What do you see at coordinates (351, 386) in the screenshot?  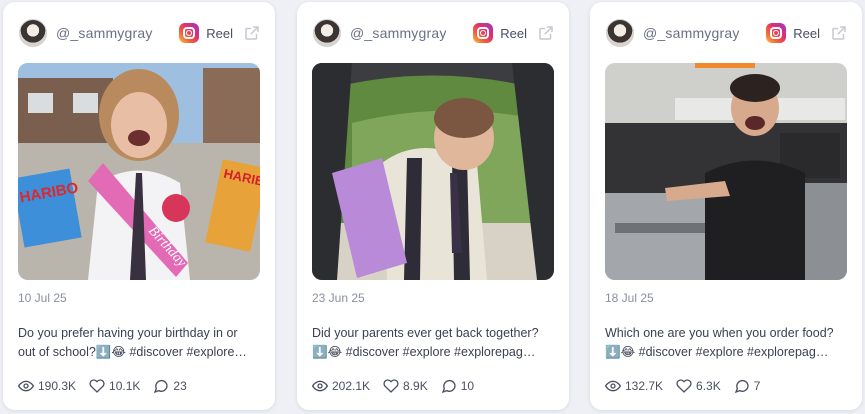 I see `views-count: 202.1K` at bounding box center [351, 386].